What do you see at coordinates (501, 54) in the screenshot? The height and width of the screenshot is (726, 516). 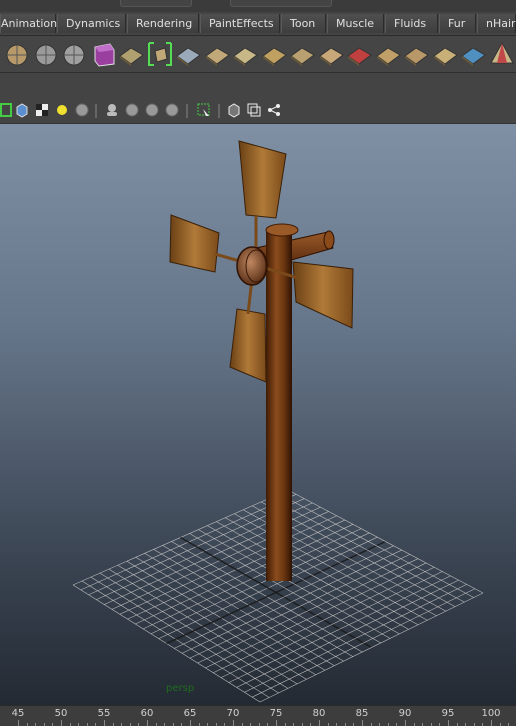 I see `cone-icon` at bounding box center [501, 54].